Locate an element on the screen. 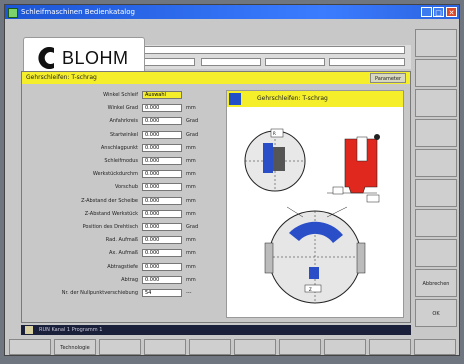  param-label: Winkel Schleif is located at coordinates (120, 95).